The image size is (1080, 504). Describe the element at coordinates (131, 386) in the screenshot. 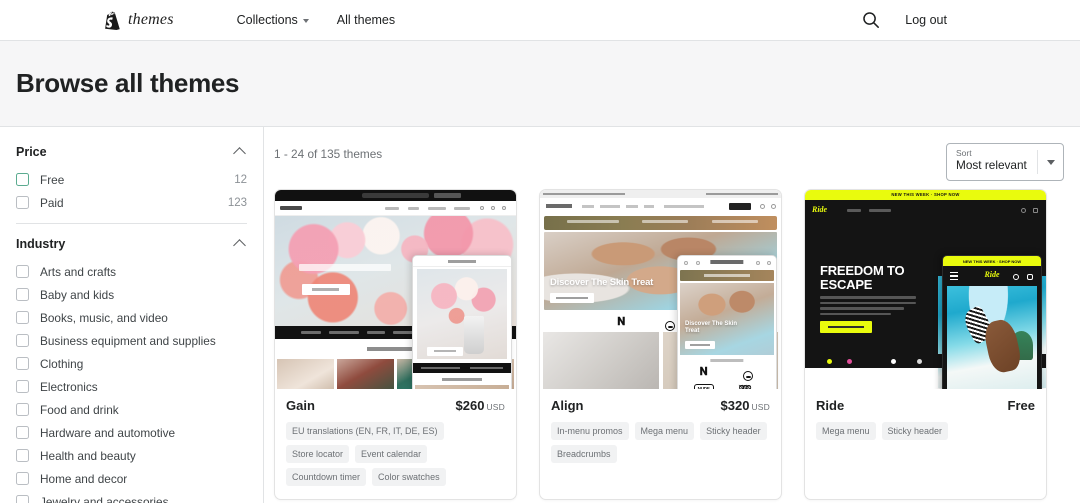

I see `facet-option-electronics: Electronics` at that location.